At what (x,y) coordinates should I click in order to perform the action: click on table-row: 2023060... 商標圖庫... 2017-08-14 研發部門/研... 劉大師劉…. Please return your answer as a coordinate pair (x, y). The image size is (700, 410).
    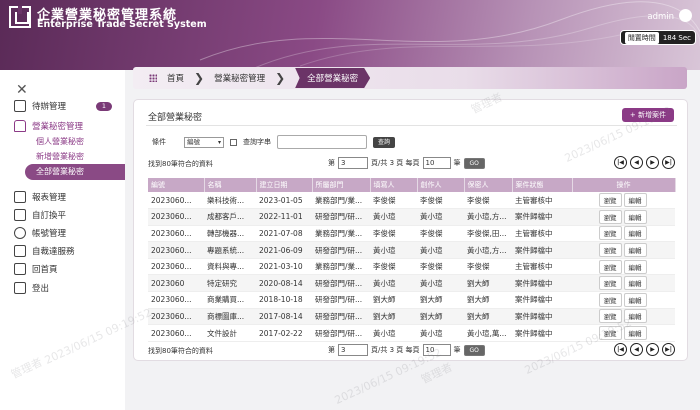
    Looking at the image, I should click on (411, 317).